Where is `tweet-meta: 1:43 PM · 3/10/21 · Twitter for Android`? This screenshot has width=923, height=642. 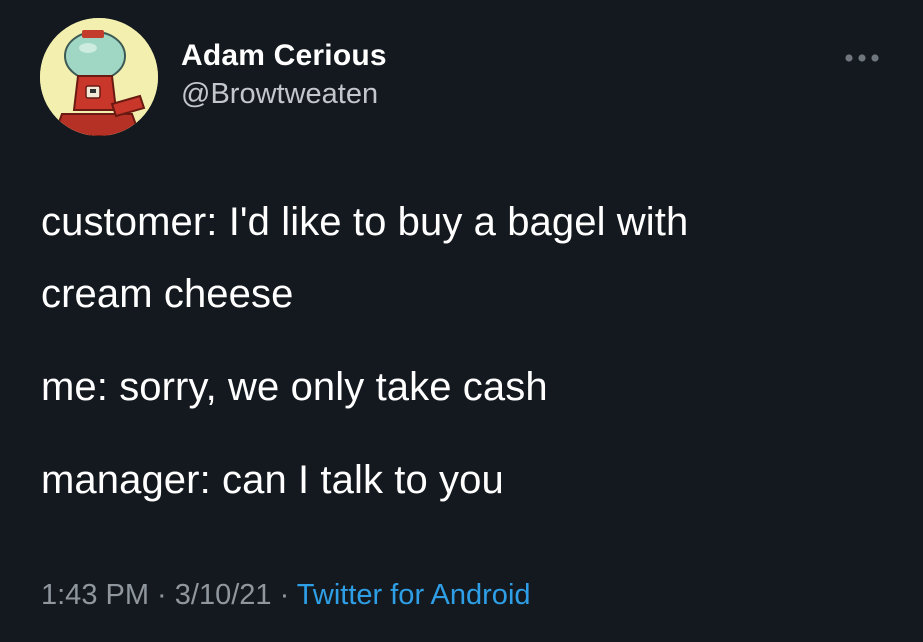 tweet-meta: 1:43 PM · 3/10/21 · Twitter for Android is located at coordinates (286, 595).